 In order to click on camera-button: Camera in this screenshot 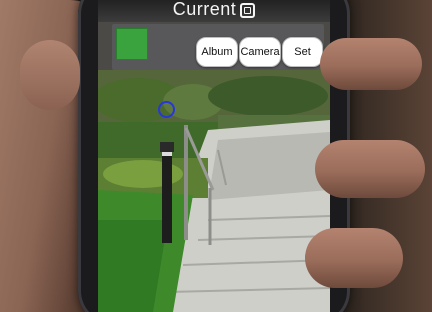, I will do `click(260, 52)`.